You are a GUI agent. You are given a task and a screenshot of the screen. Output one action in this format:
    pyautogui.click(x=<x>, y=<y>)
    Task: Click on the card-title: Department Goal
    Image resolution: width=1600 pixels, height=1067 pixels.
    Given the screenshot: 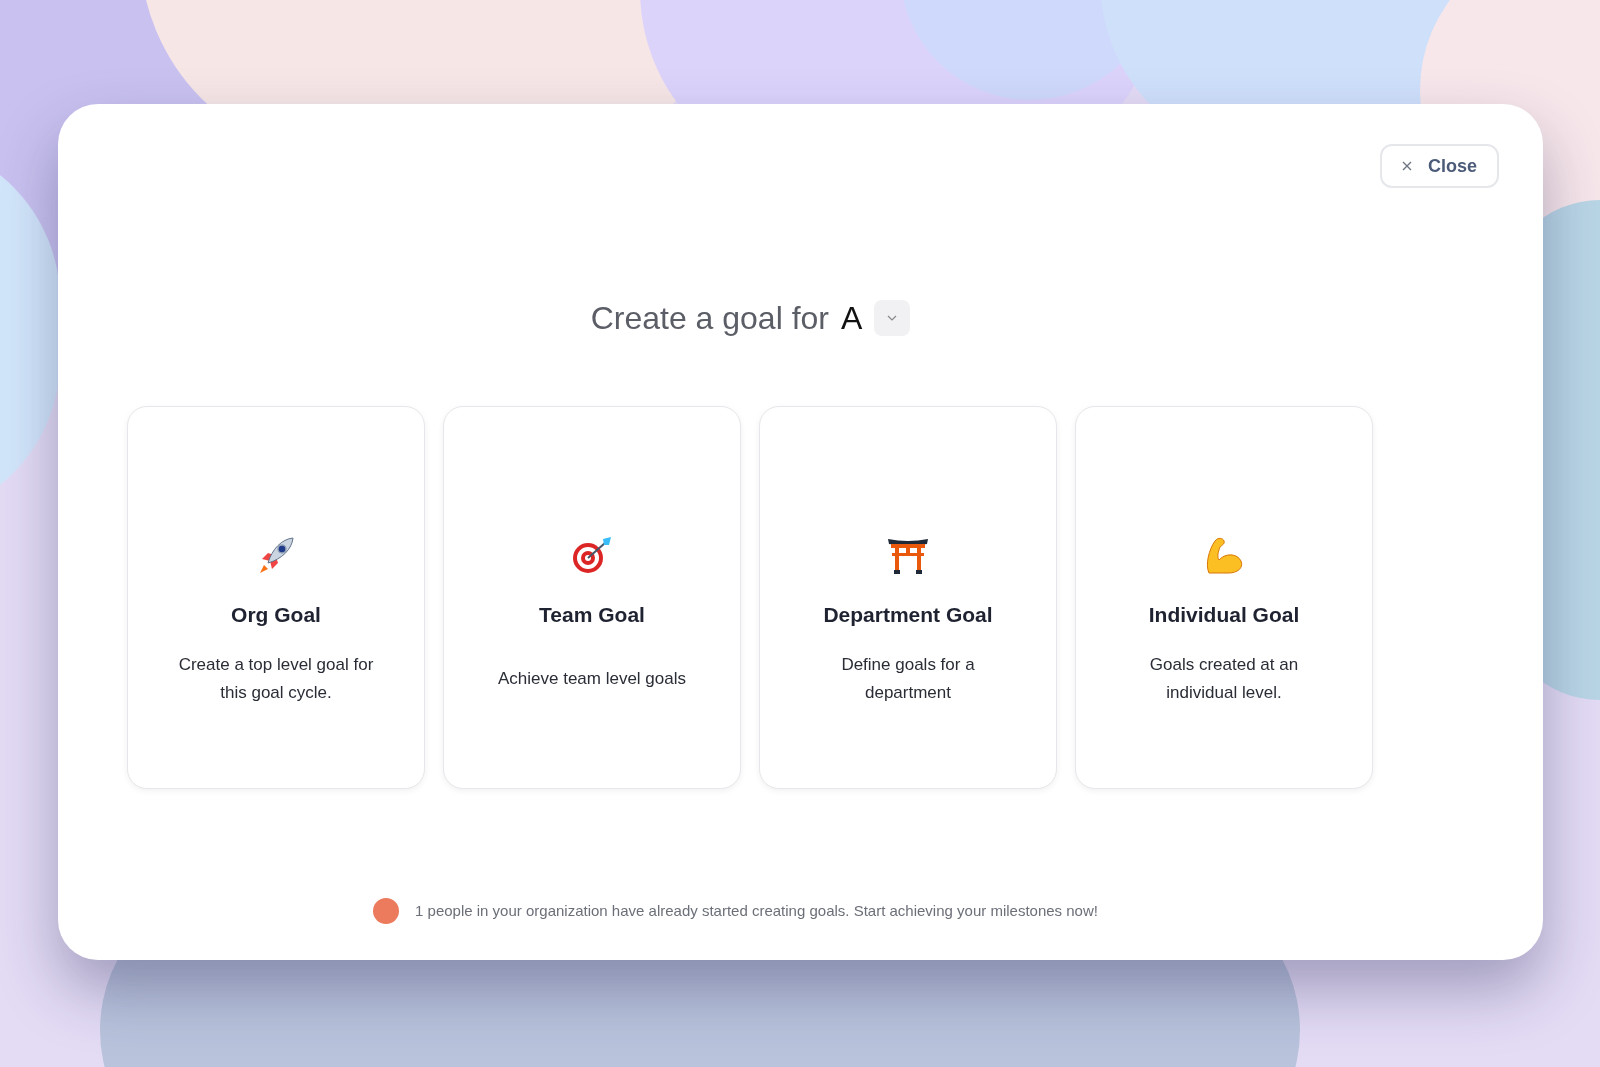 What is the action you would take?
    pyautogui.click(x=908, y=615)
    